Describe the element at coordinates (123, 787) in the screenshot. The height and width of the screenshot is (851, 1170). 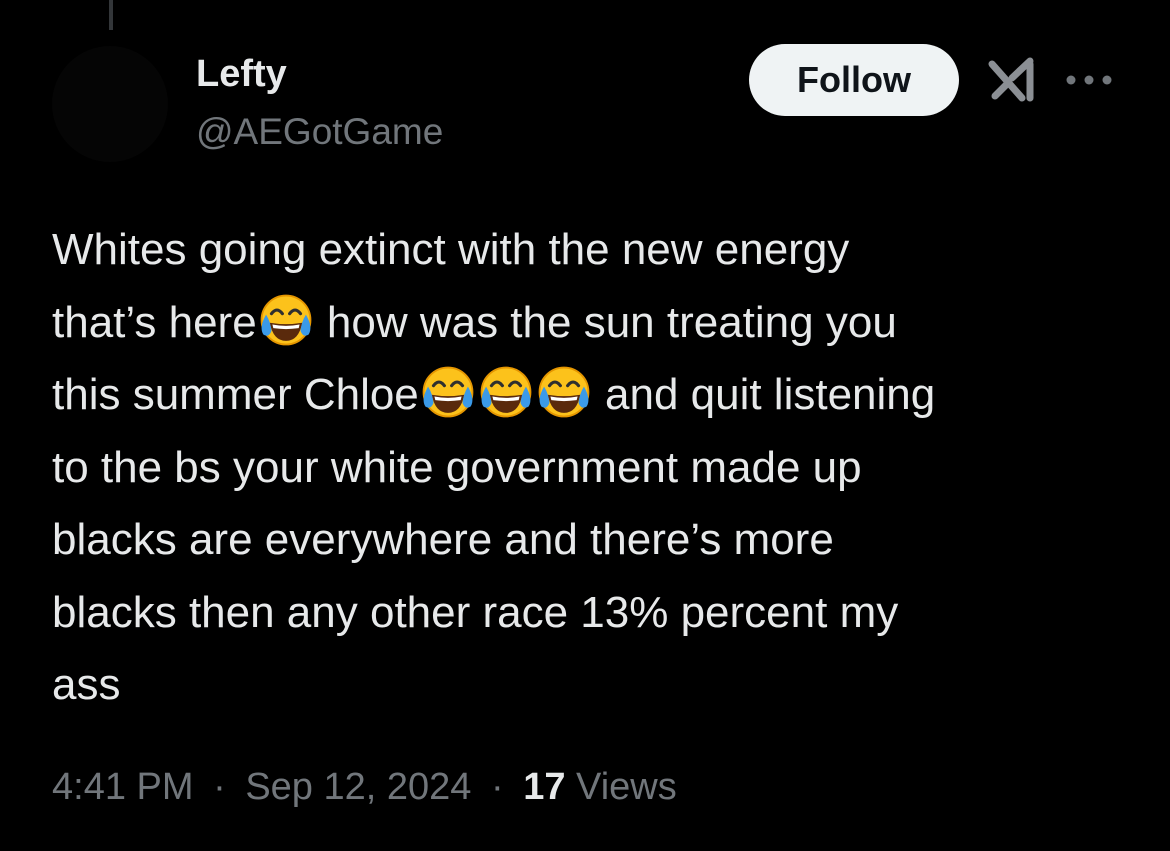
I see `tweet-time: 4:41 PM` at that location.